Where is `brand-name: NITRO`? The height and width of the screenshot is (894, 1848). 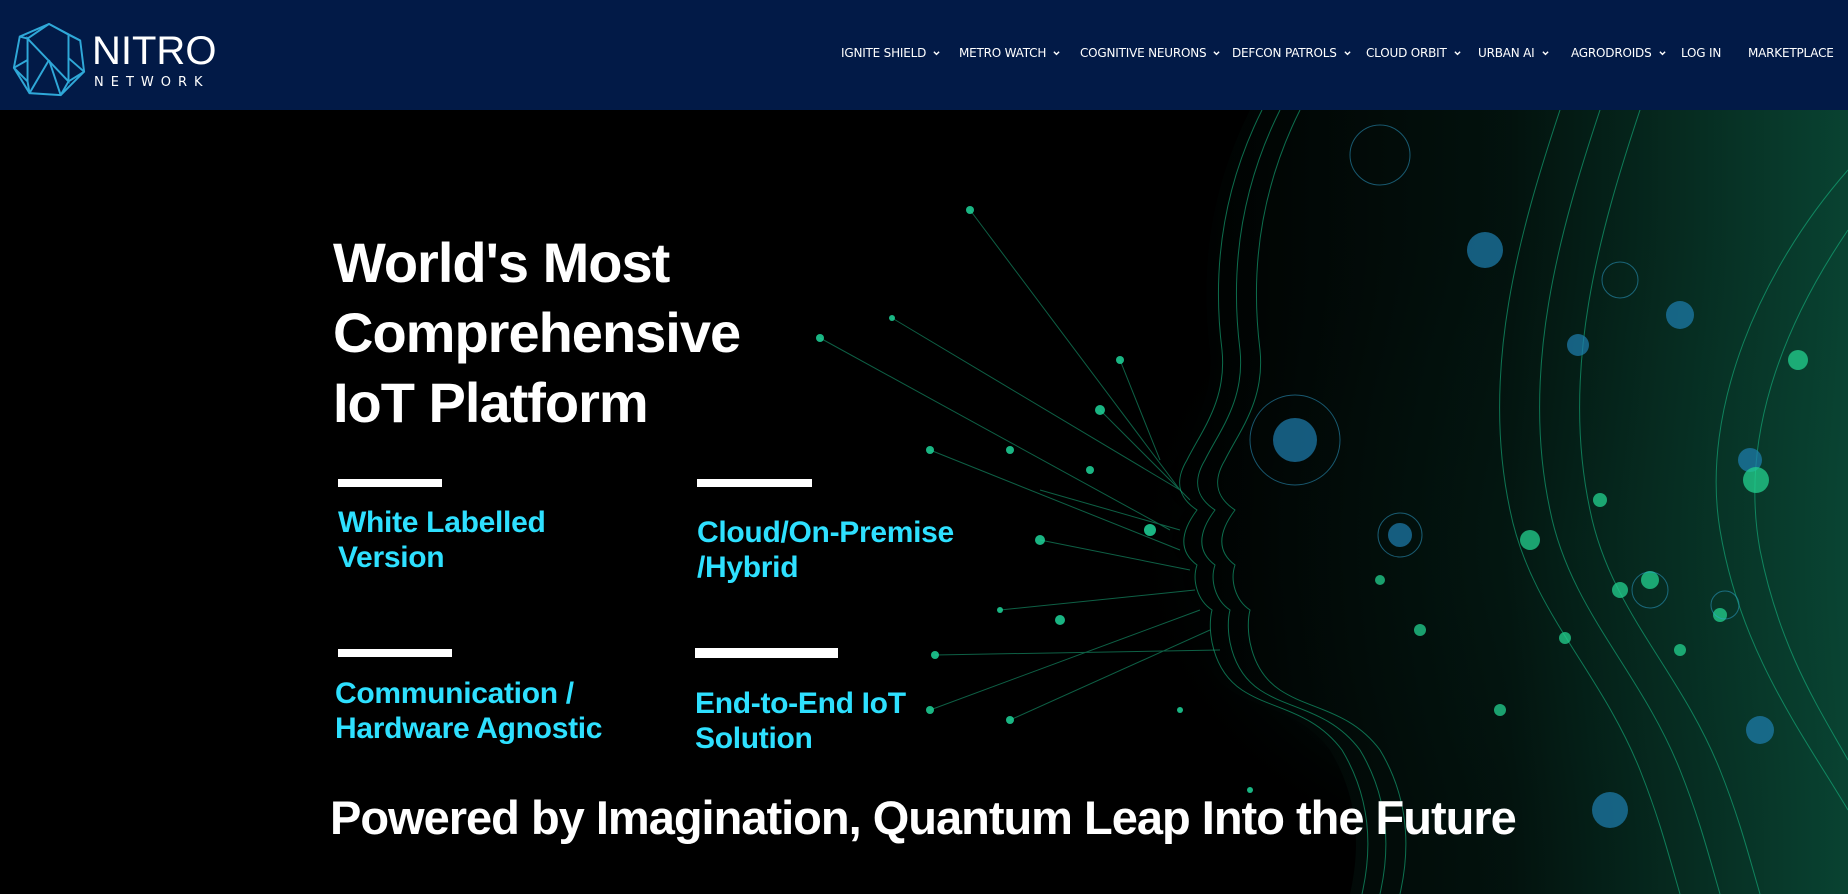 brand-name: NITRO is located at coordinates (154, 50).